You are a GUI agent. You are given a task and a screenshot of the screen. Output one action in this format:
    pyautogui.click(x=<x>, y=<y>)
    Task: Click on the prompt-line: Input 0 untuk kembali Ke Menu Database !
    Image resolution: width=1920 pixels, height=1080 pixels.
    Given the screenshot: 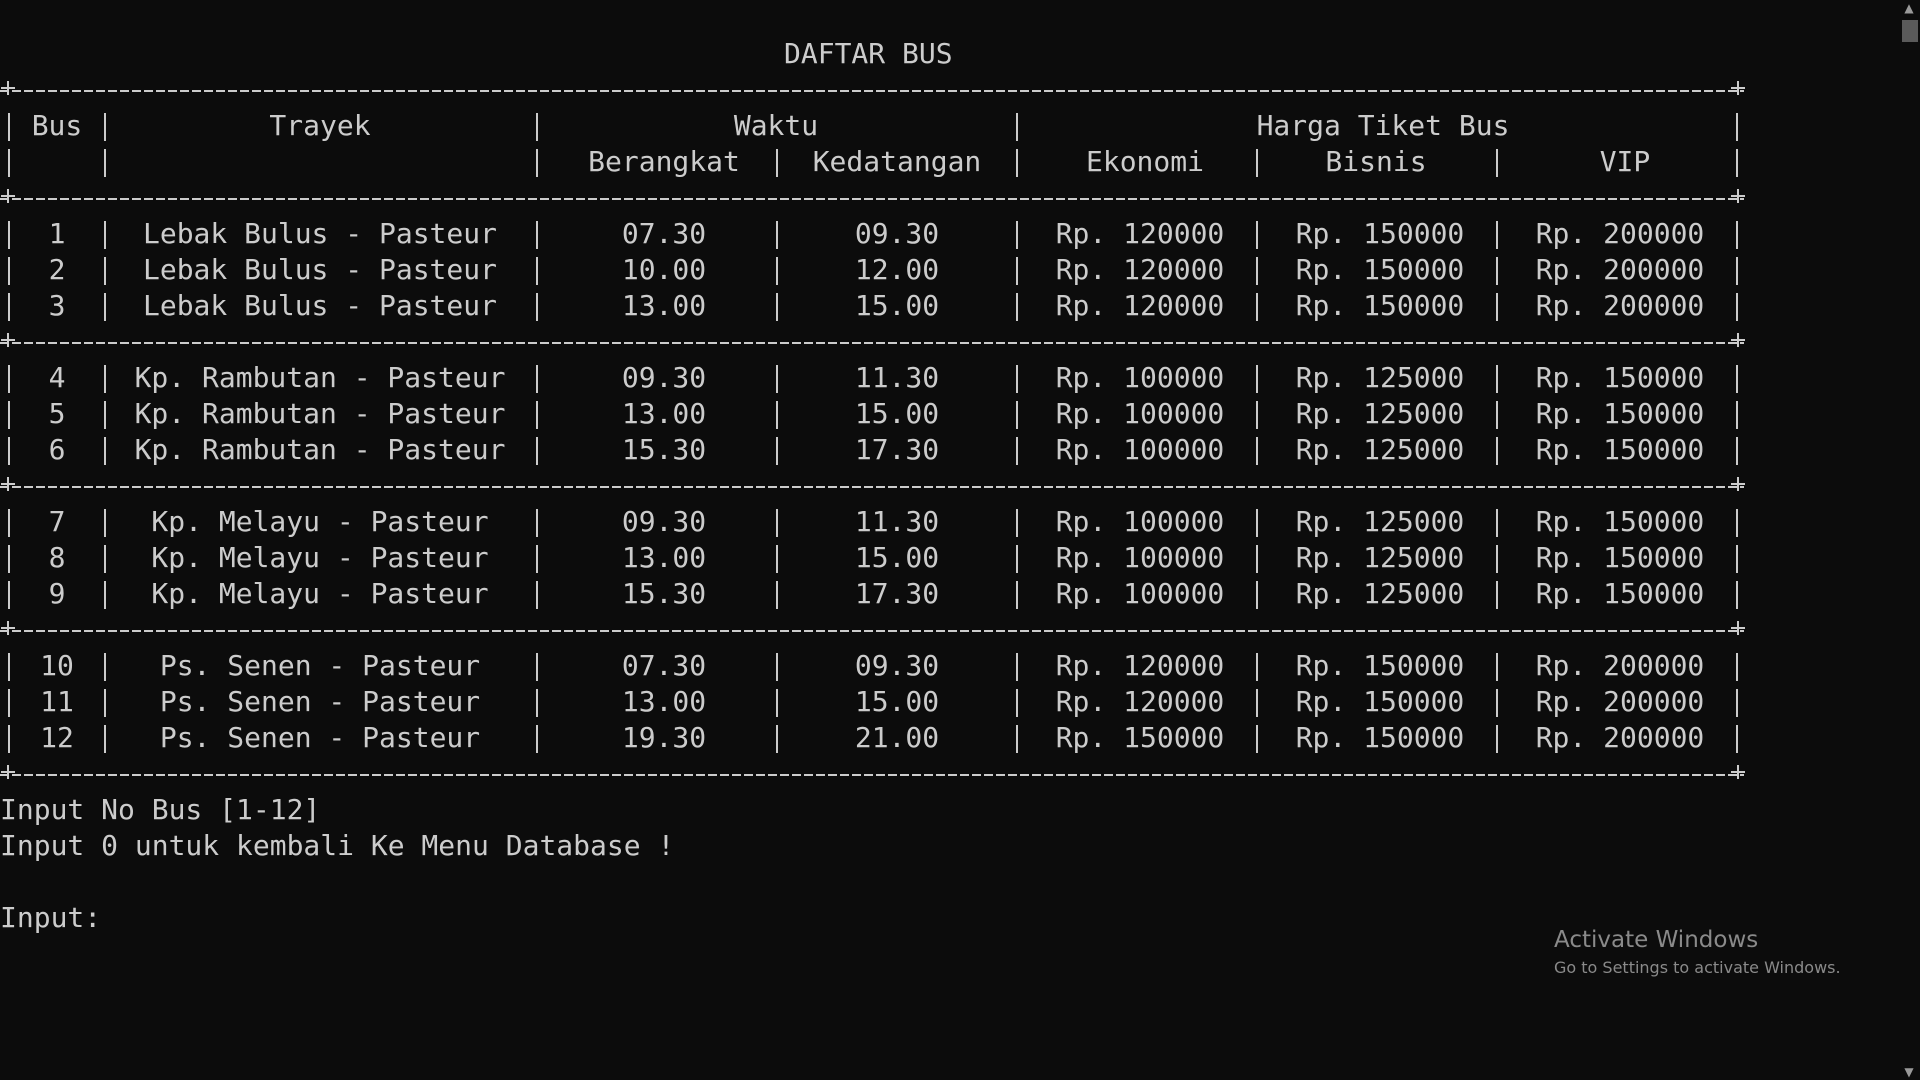 What is the action you would take?
    pyautogui.click(x=337, y=845)
    